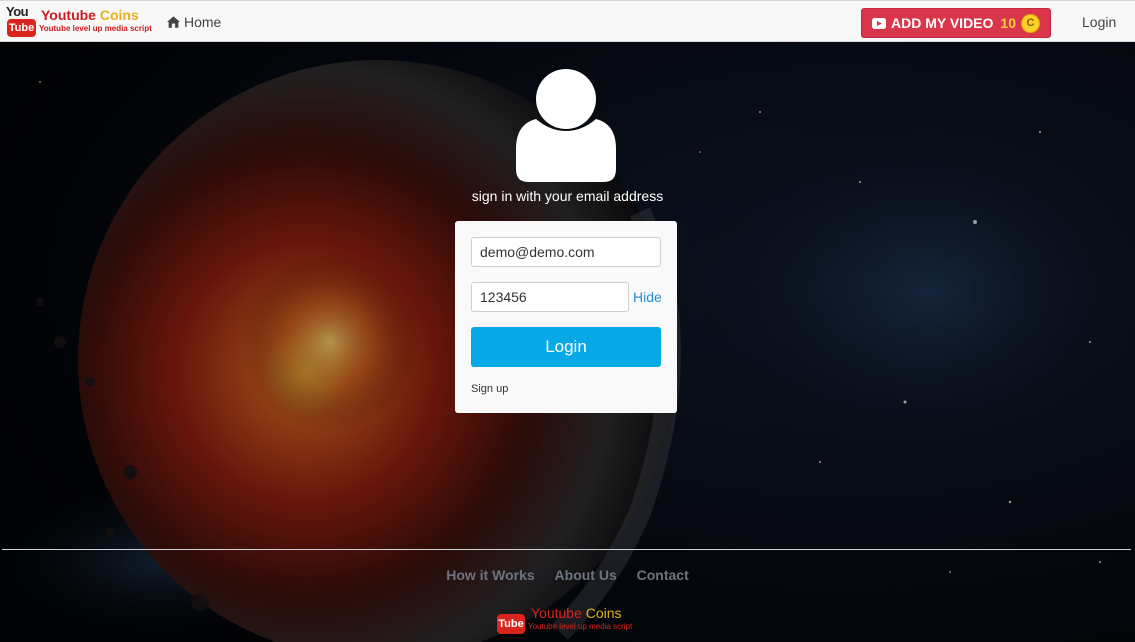  Describe the element at coordinates (567, 196) in the screenshot. I see `signin-heading: sign in with your email address` at that location.